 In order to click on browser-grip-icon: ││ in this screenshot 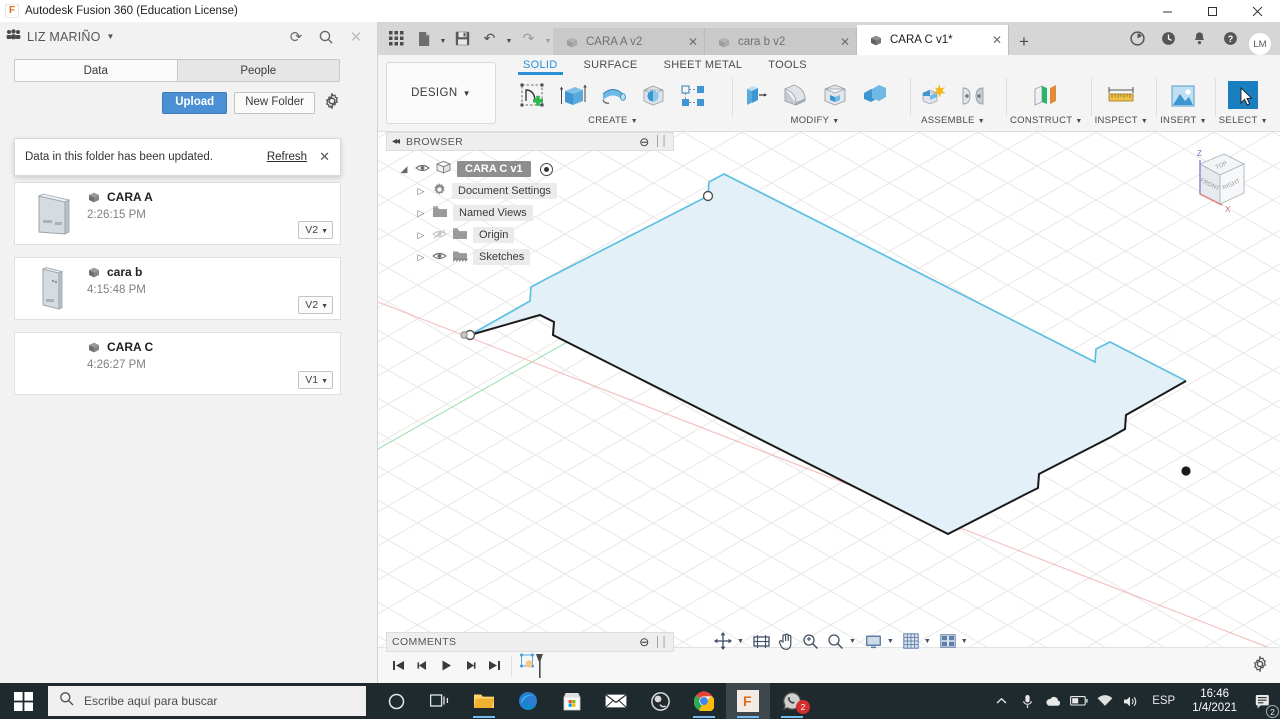, I will do `click(661, 141)`.